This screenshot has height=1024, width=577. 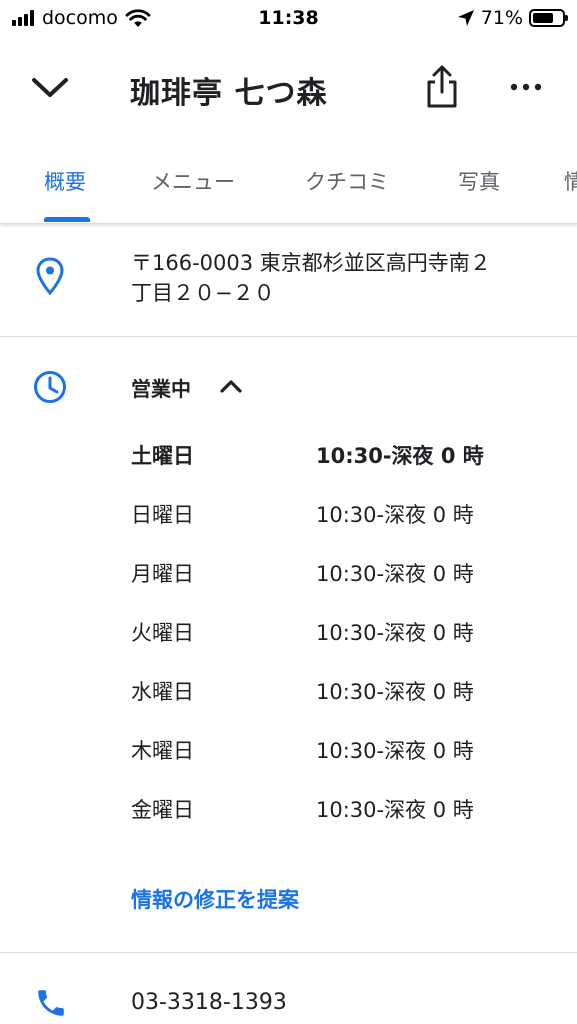 I want to click on hours-day: 金曜日, so click(x=162, y=810).